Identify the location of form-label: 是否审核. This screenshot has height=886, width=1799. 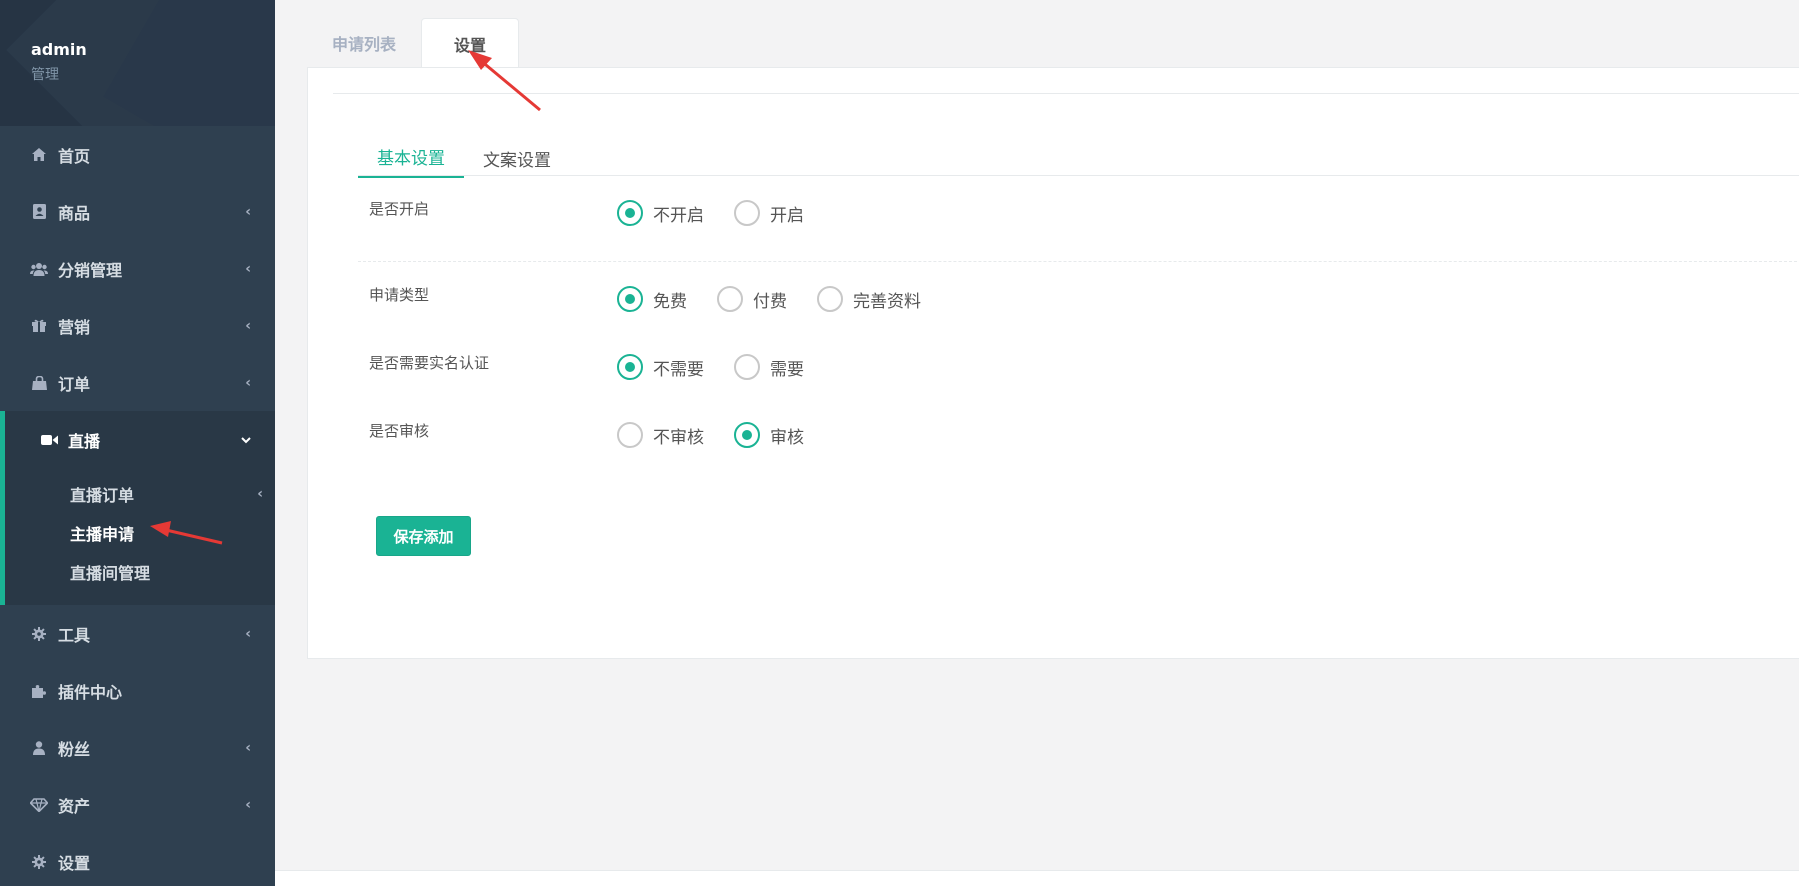
(399, 431).